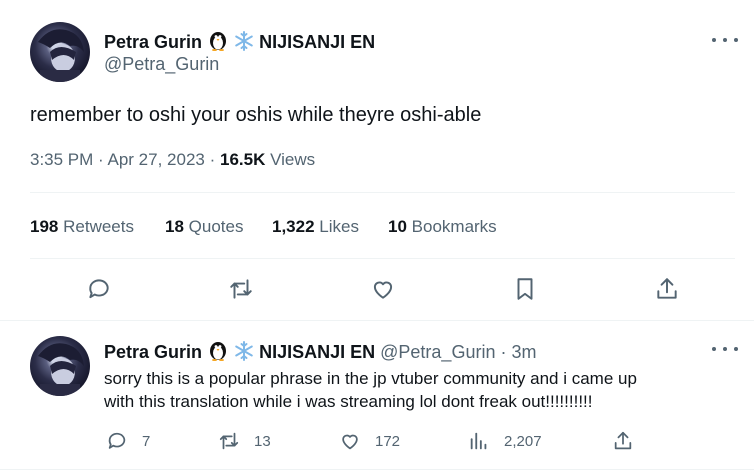 The image size is (754, 472). Describe the element at coordinates (523, 441) in the screenshot. I see `reply-views-count: 2,207` at that location.